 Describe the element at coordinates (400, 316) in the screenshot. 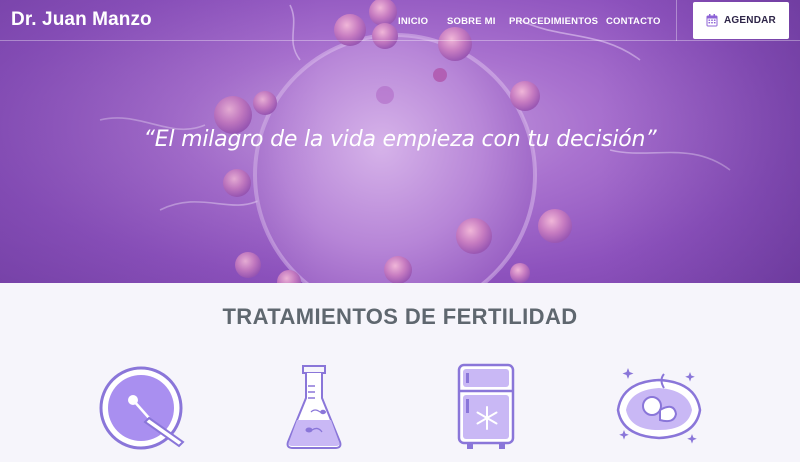

I see `section-title: TRATAMIENTOS DE FERTILIDAD` at that location.